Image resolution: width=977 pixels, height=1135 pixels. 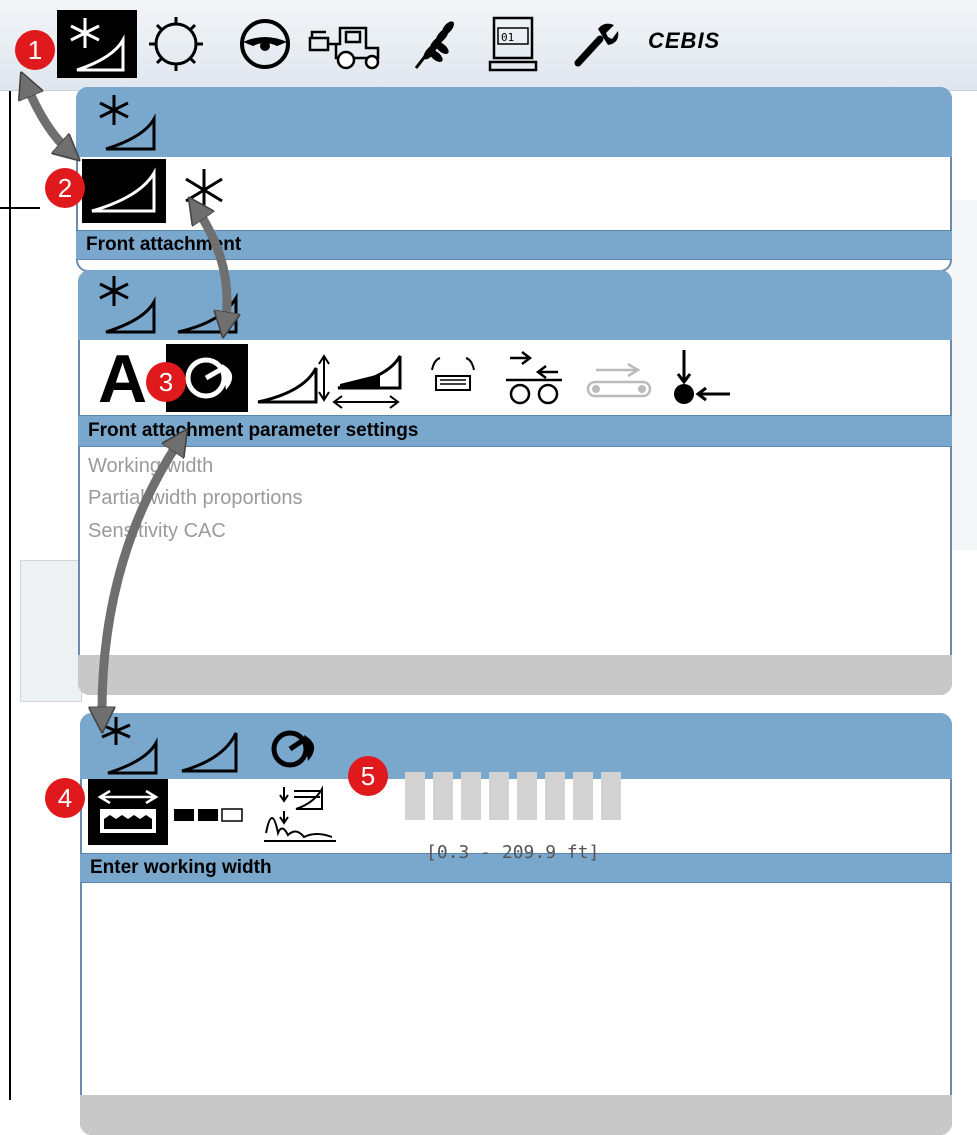 I want to click on step-badge-5: 5, so click(x=368, y=776).